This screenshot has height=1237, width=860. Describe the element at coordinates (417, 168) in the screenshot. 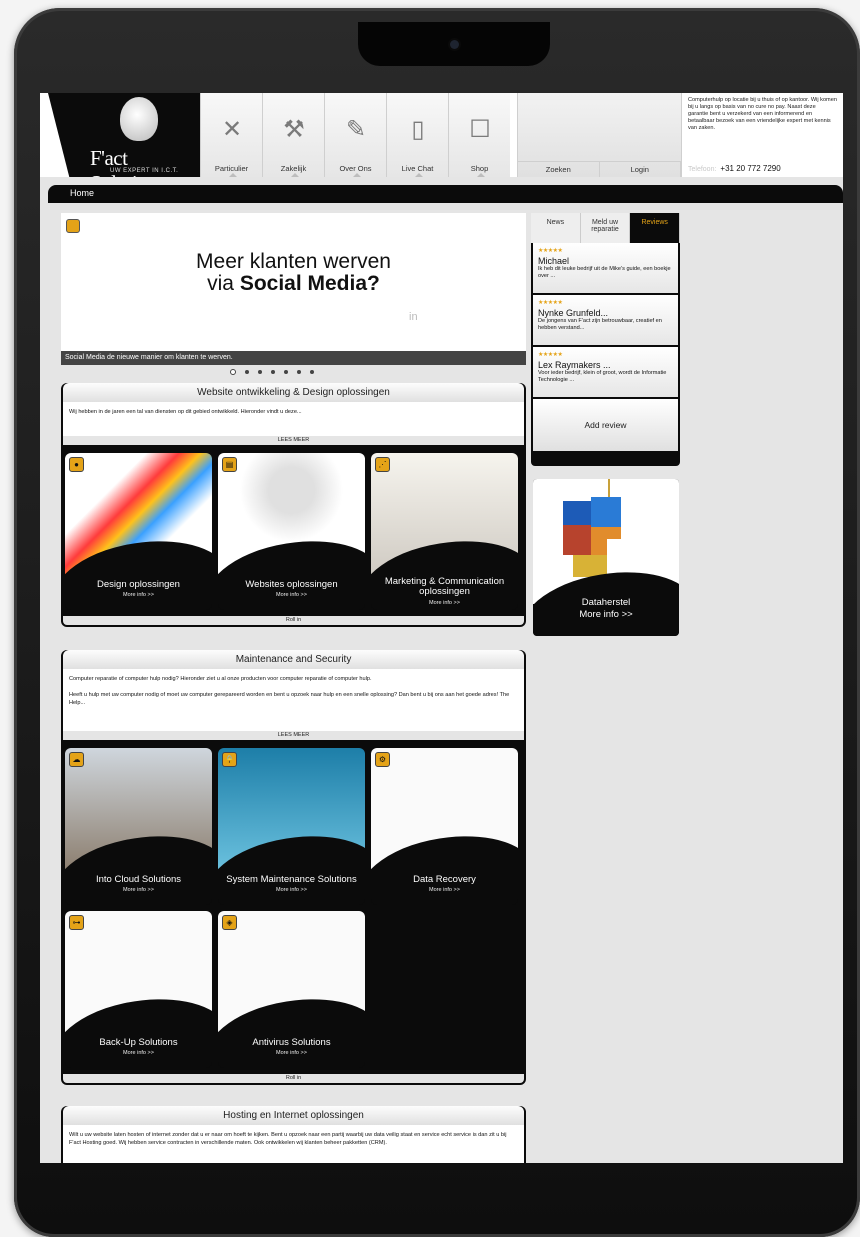

I see `nav-label: Live Chat` at that location.